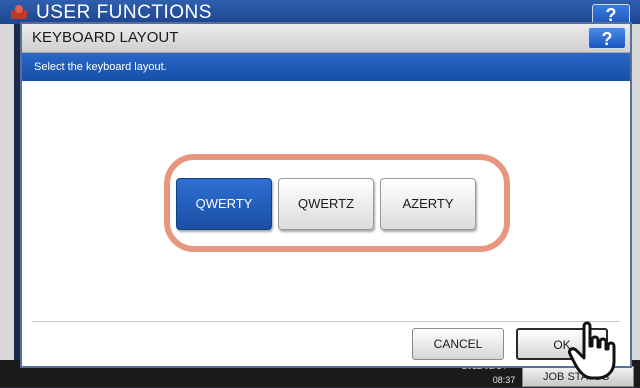 The height and width of the screenshot is (388, 640). I want to click on dialog-title: KEYBOARD LAYOUT, so click(105, 37).